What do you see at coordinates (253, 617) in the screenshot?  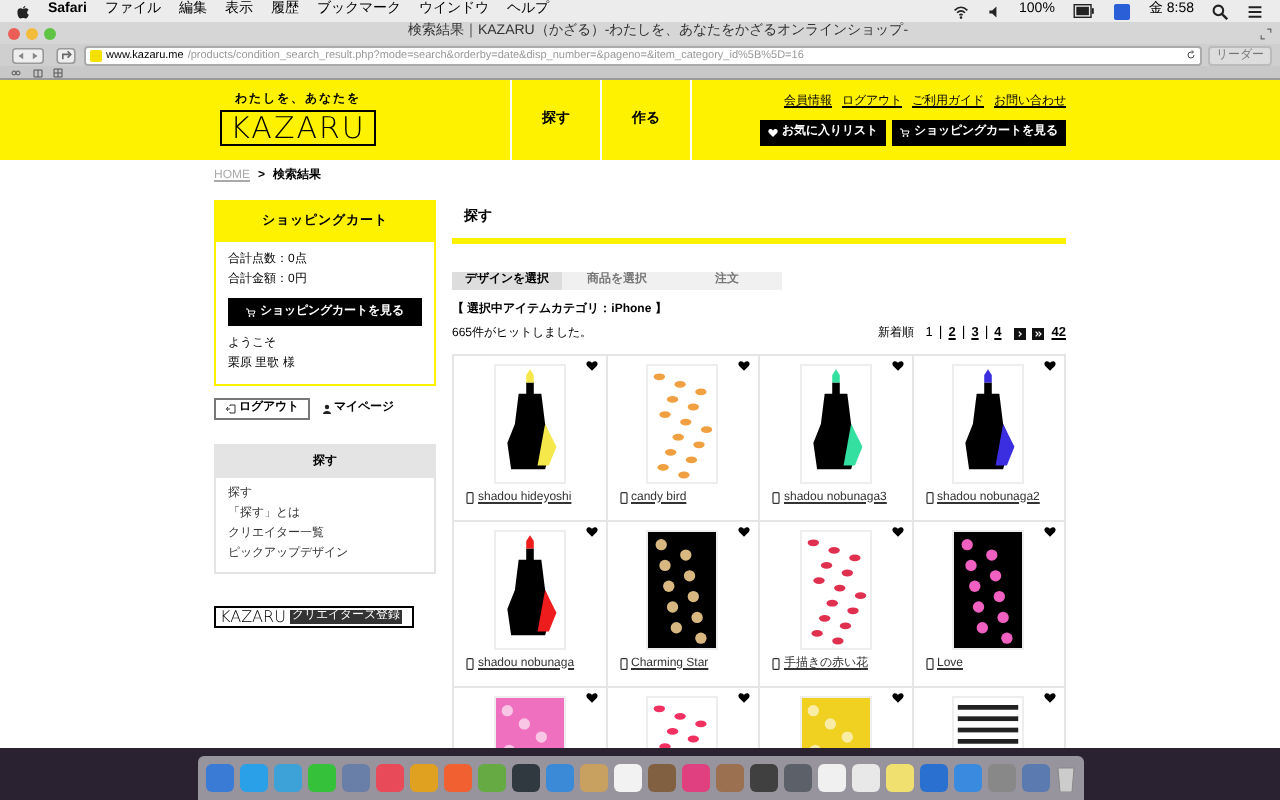 I see `banner-logo: KAZARU` at bounding box center [253, 617].